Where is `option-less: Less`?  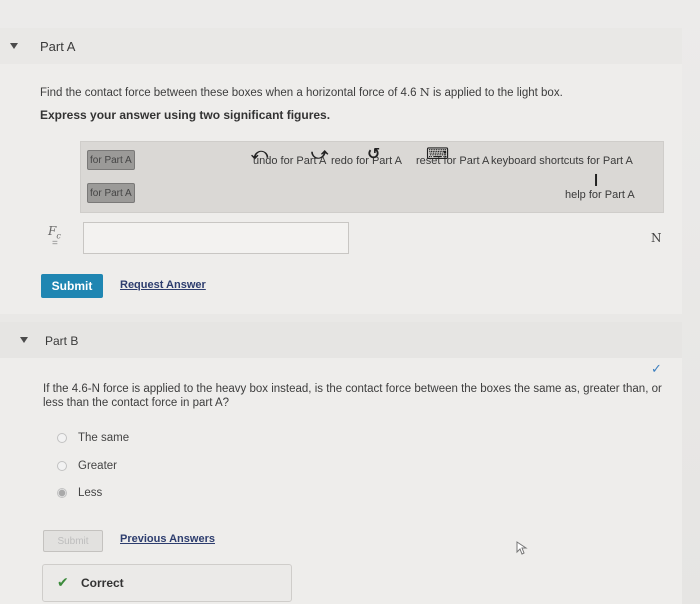
option-less: Less is located at coordinates (79, 493).